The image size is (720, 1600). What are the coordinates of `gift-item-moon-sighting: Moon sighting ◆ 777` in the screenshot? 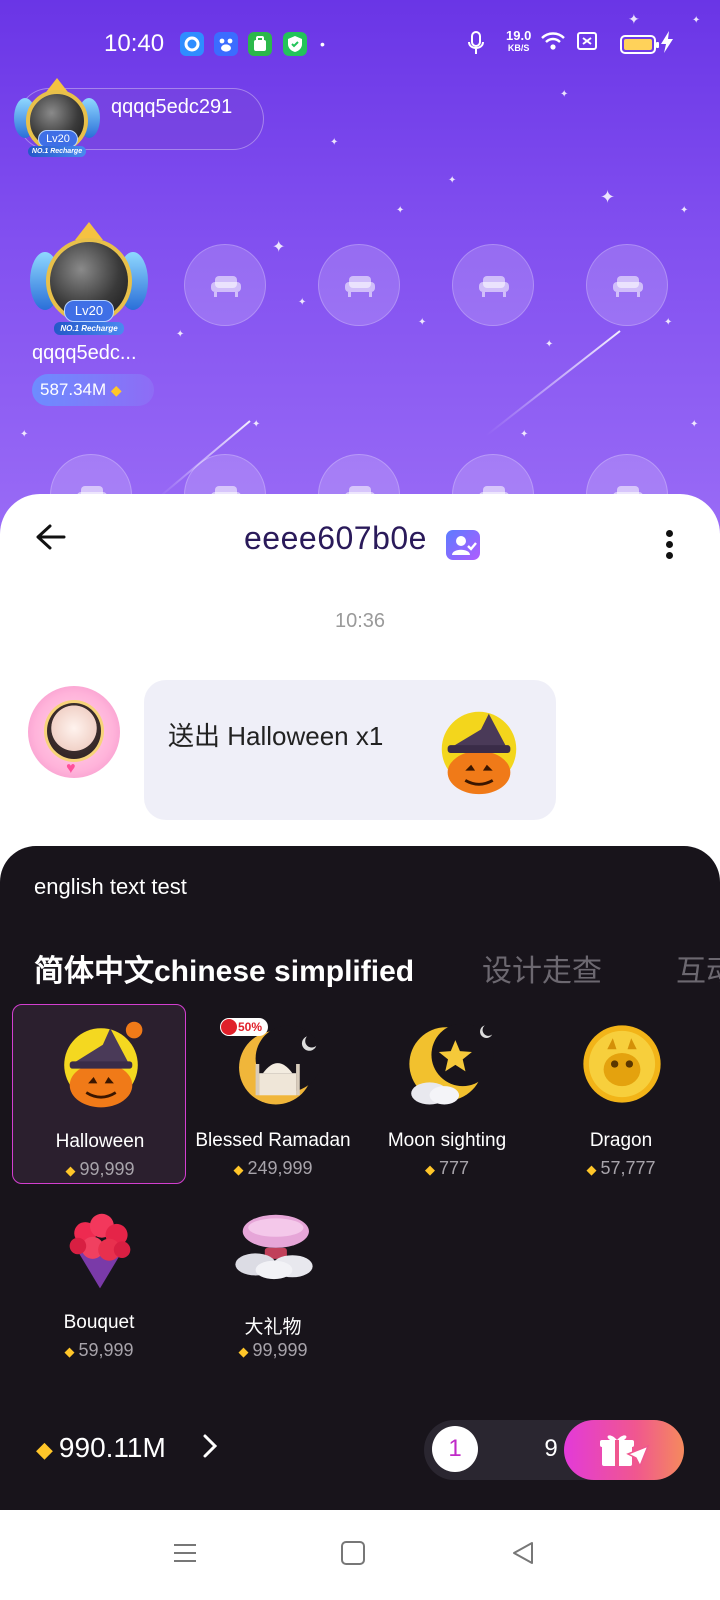 It's located at (447, 1094).